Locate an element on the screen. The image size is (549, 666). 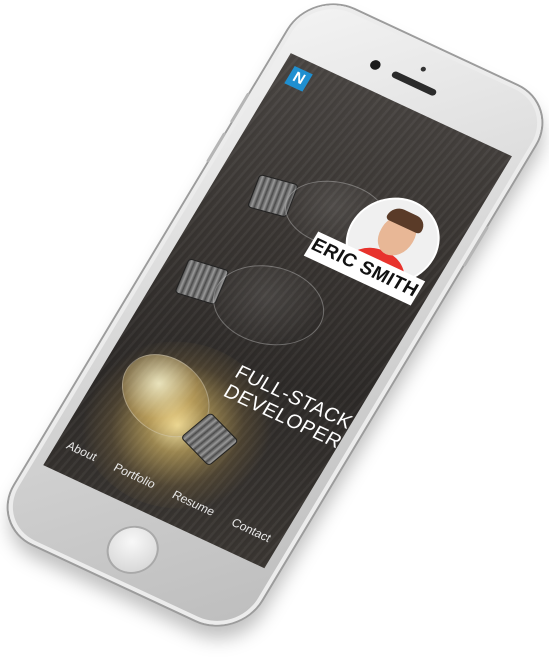
nav-item-resume: Resume is located at coordinates (194, 503).